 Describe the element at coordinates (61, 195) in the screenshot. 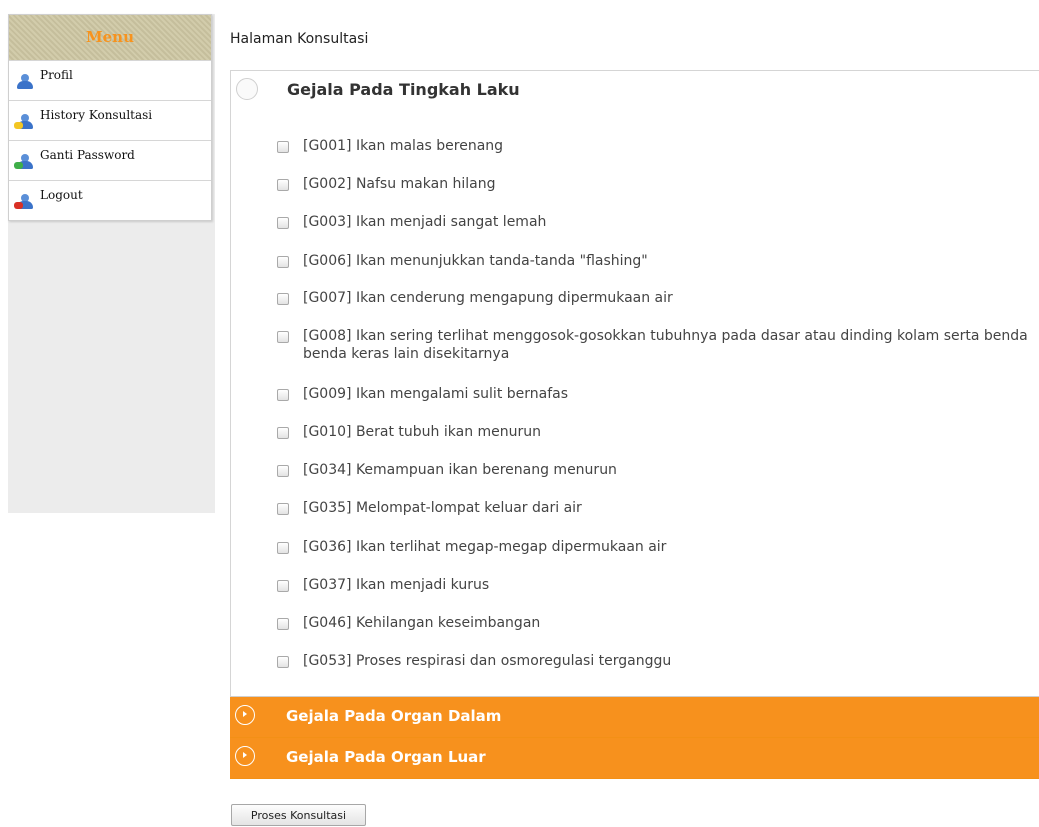

I see `sidebar-item-label: Logout` at that location.